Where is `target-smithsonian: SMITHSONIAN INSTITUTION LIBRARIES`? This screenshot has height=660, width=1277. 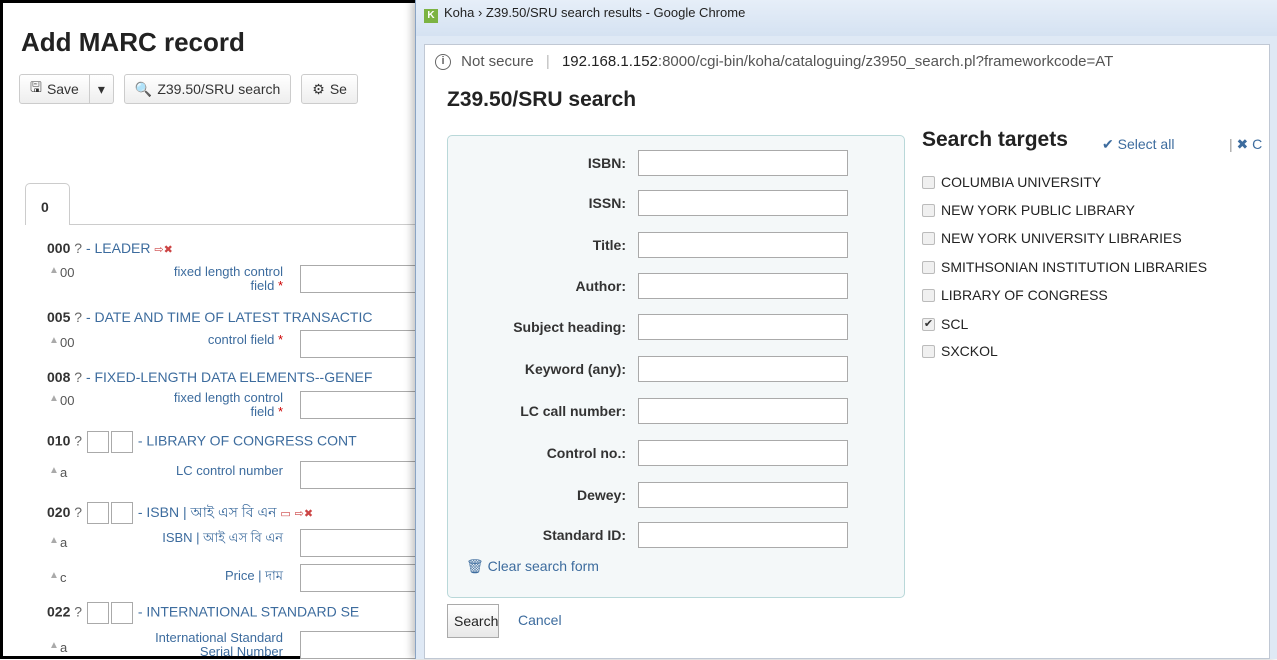 target-smithsonian: SMITHSONIAN INSTITUTION LIBRARIES is located at coordinates (1064, 267).